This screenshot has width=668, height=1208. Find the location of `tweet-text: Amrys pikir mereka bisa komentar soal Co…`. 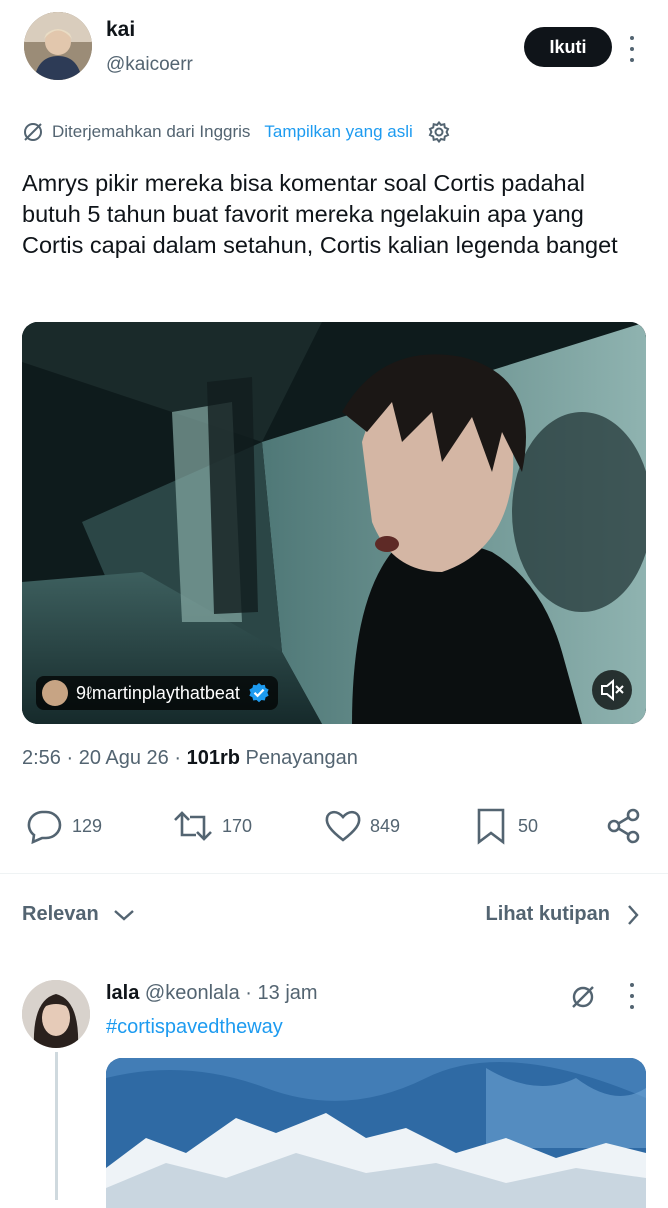

tweet-text: Amrys pikir mereka bisa komentar soal Co… is located at coordinates (320, 214).